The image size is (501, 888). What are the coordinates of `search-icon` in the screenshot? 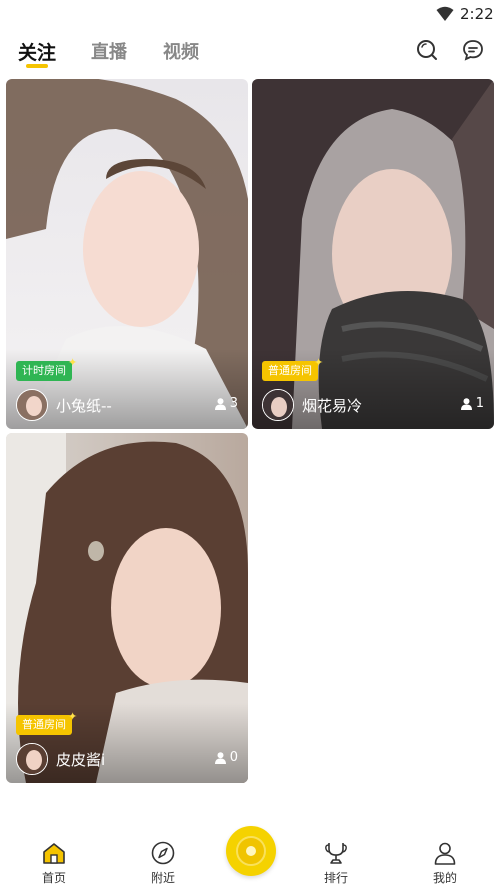 It's located at (427, 50).